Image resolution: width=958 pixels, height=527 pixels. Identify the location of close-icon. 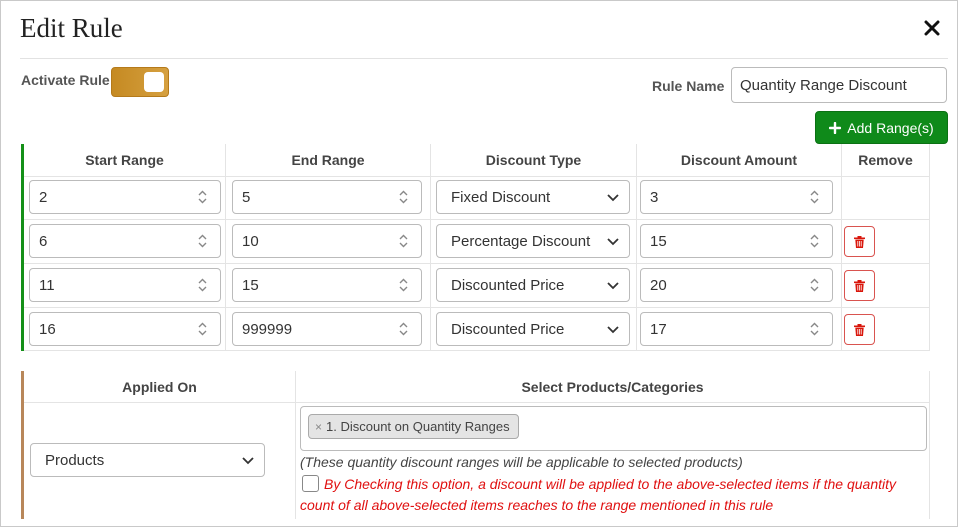
(932, 28).